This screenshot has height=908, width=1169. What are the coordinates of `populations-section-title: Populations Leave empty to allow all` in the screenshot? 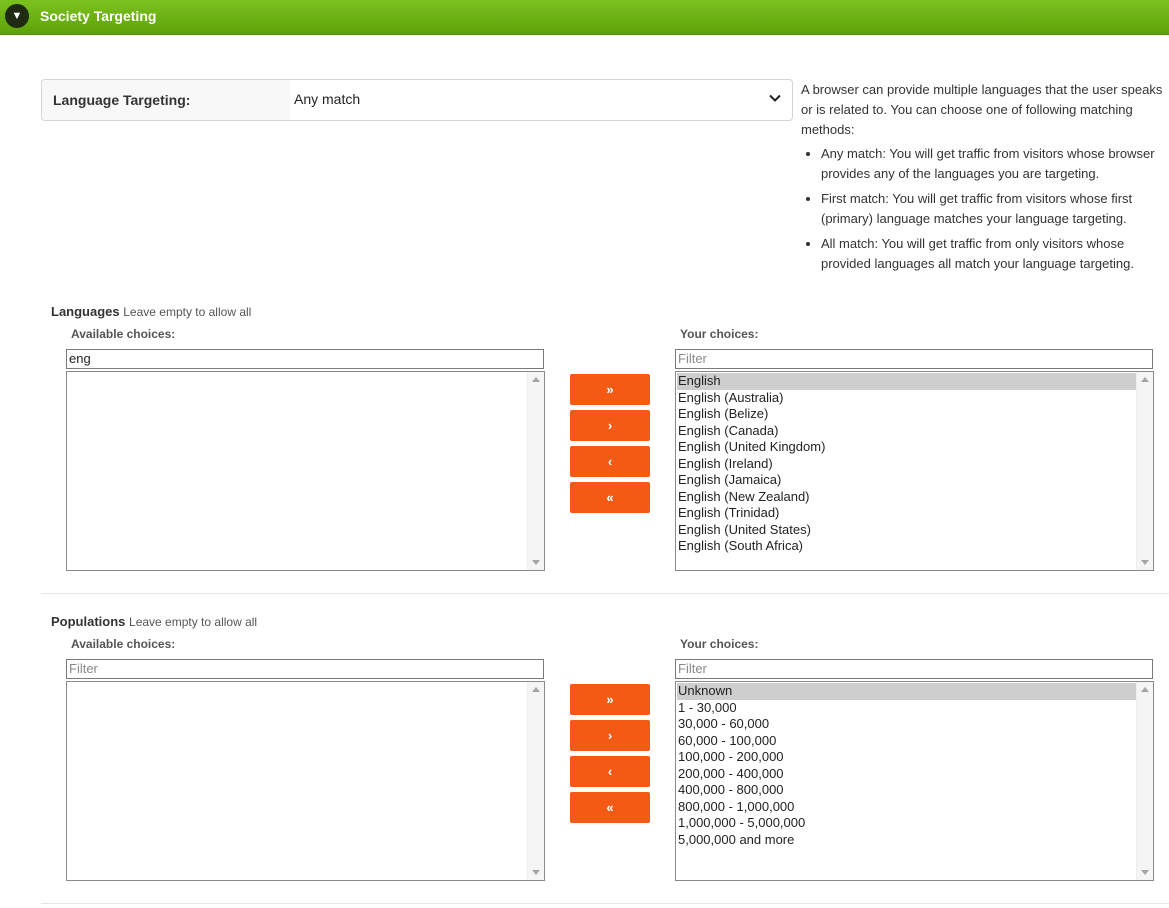 It's located at (154, 621).